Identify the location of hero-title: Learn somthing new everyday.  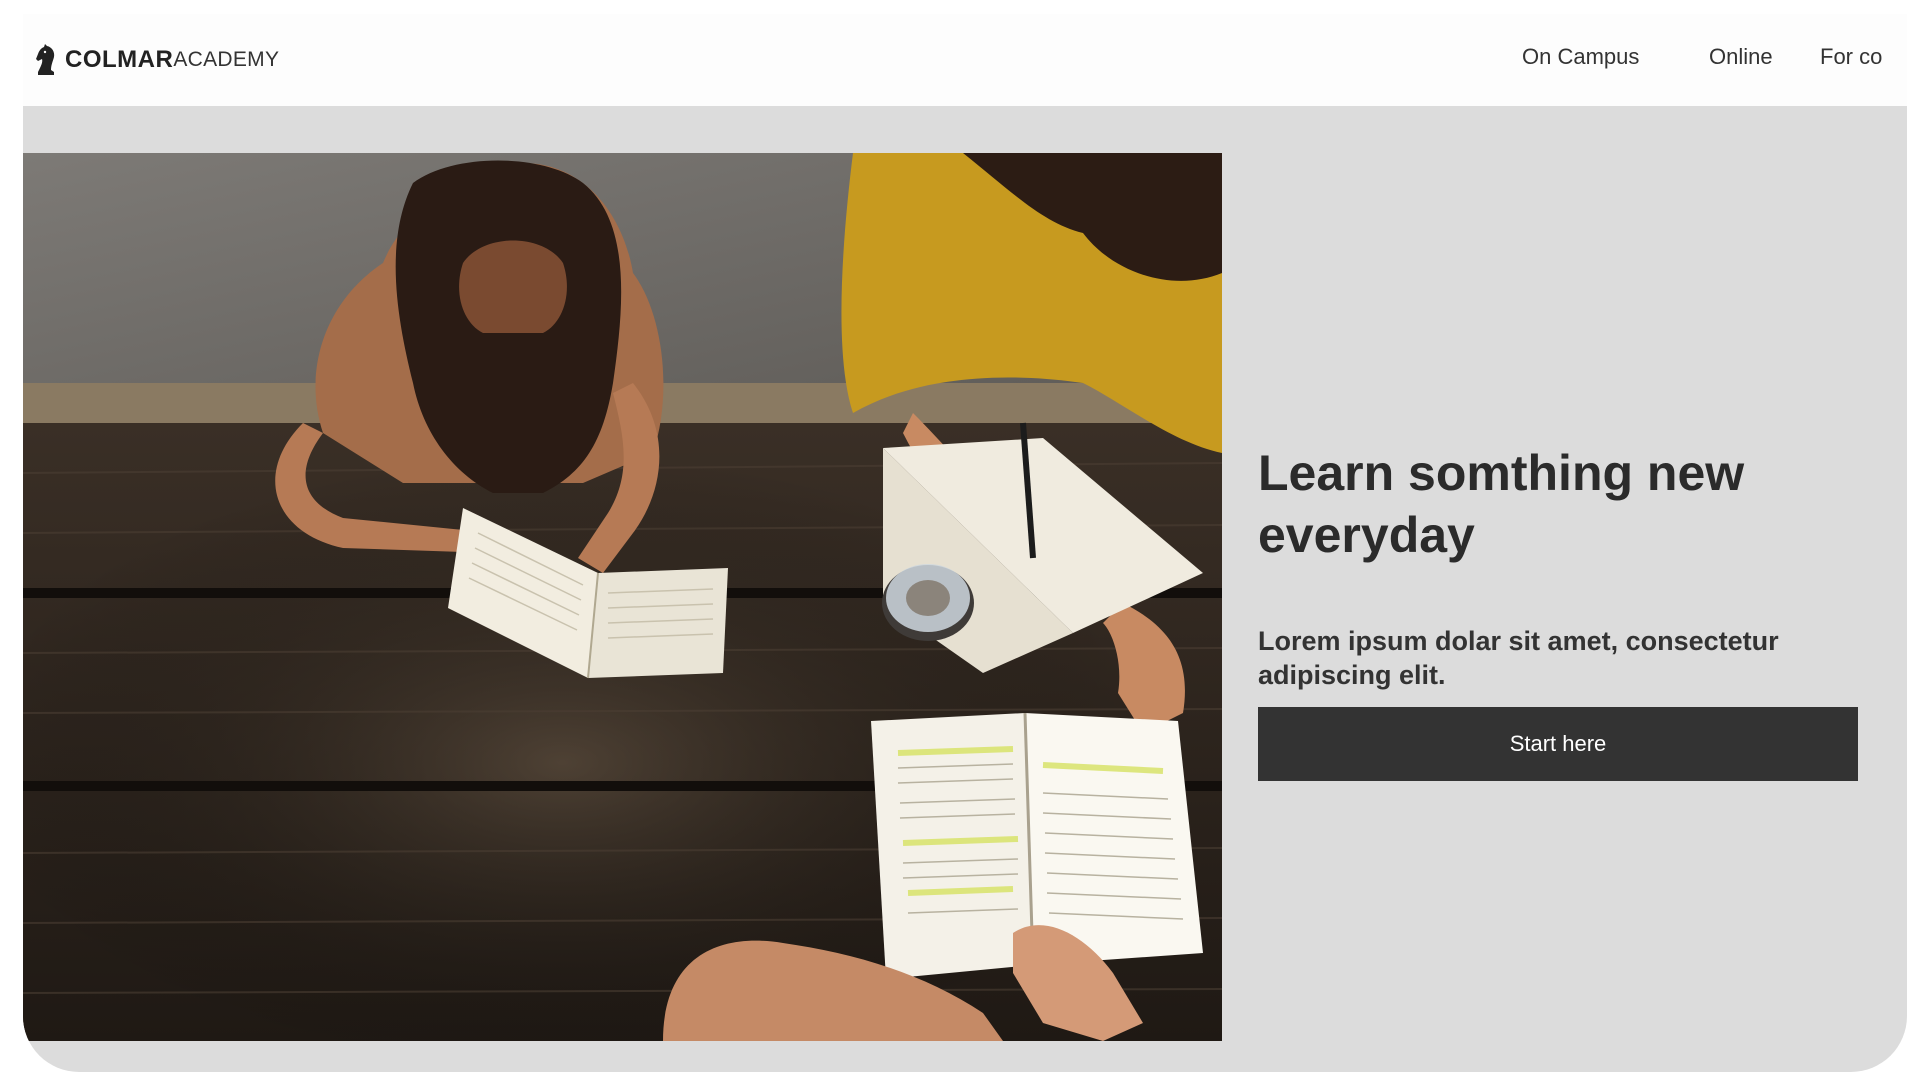
(1501, 504).